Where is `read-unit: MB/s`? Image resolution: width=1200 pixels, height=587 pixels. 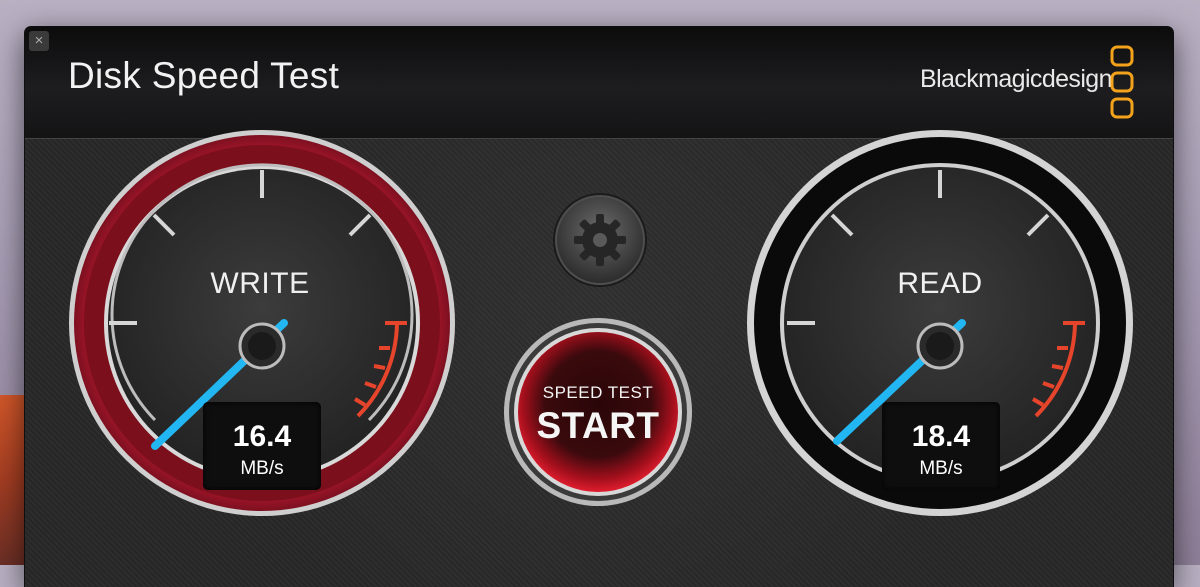
read-unit: MB/s is located at coordinates (941, 468).